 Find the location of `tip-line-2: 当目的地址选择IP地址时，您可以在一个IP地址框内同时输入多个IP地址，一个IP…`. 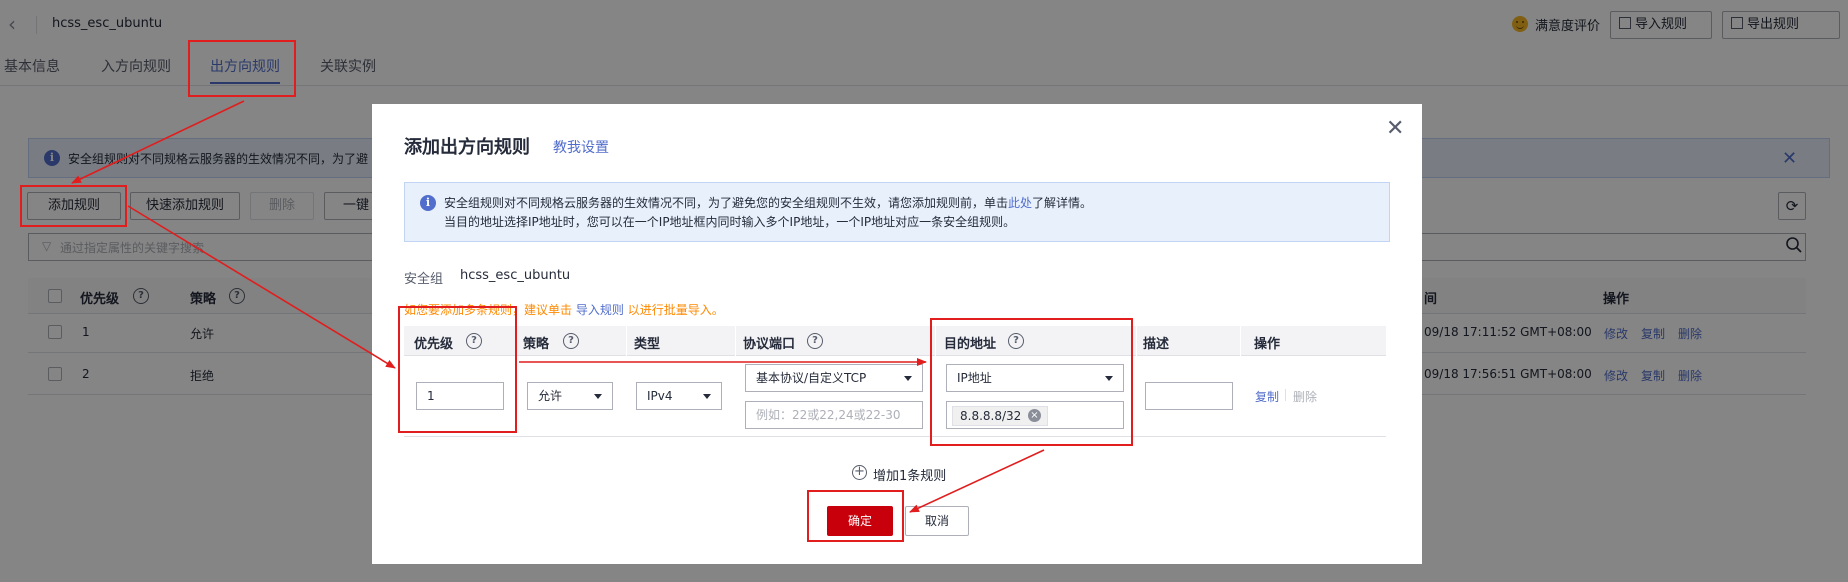

tip-line-2: 当目的地址选择IP地址时，您可以在一个IP地址框内同时输入多个IP地址，一个IP… is located at coordinates (730, 222).